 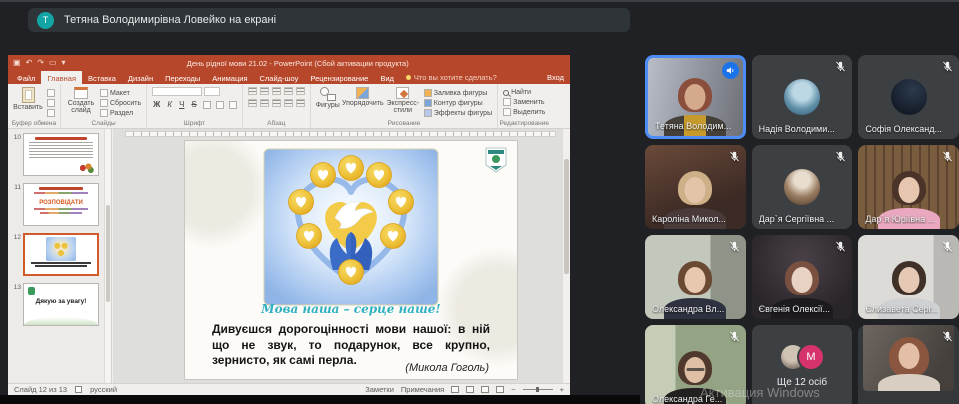 What do you see at coordinates (947, 336) in the screenshot?
I see `mic-off-icon` at bounding box center [947, 336].